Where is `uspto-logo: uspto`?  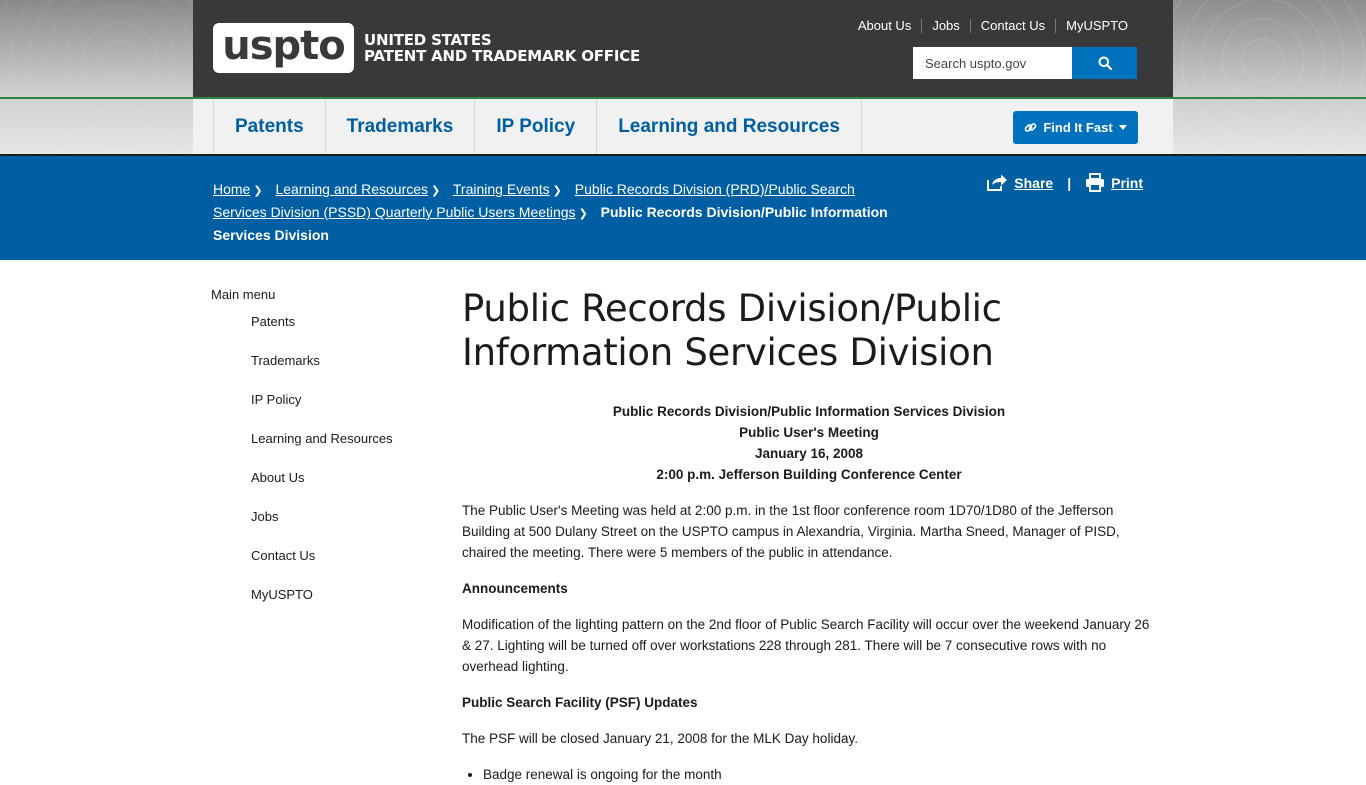
uspto-logo: uspto is located at coordinates (283, 48).